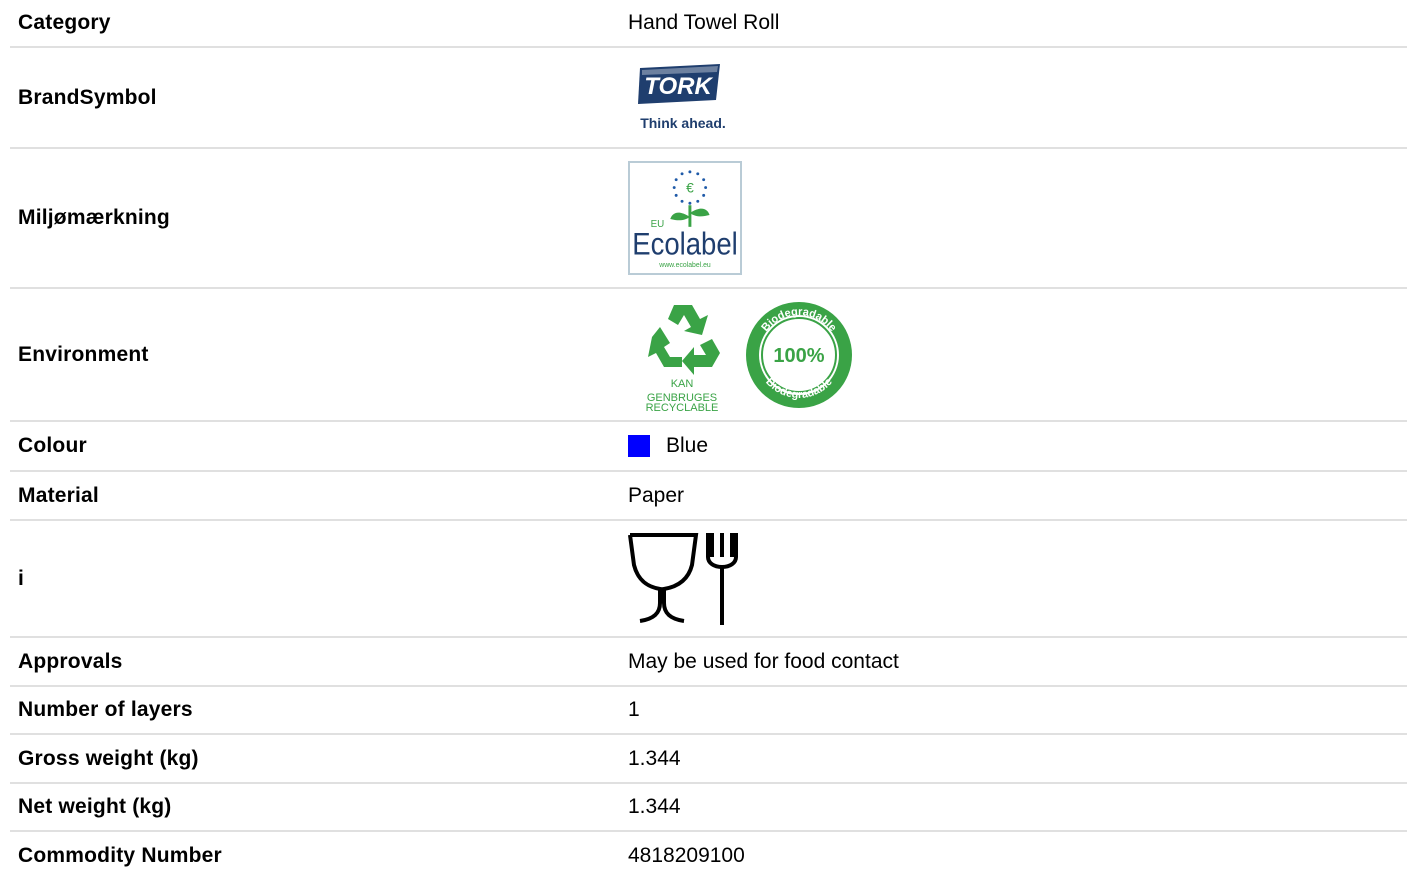 This screenshot has height=880, width=1407. Describe the element at coordinates (21, 578) in the screenshot. I see `spec-label: i` at that location.